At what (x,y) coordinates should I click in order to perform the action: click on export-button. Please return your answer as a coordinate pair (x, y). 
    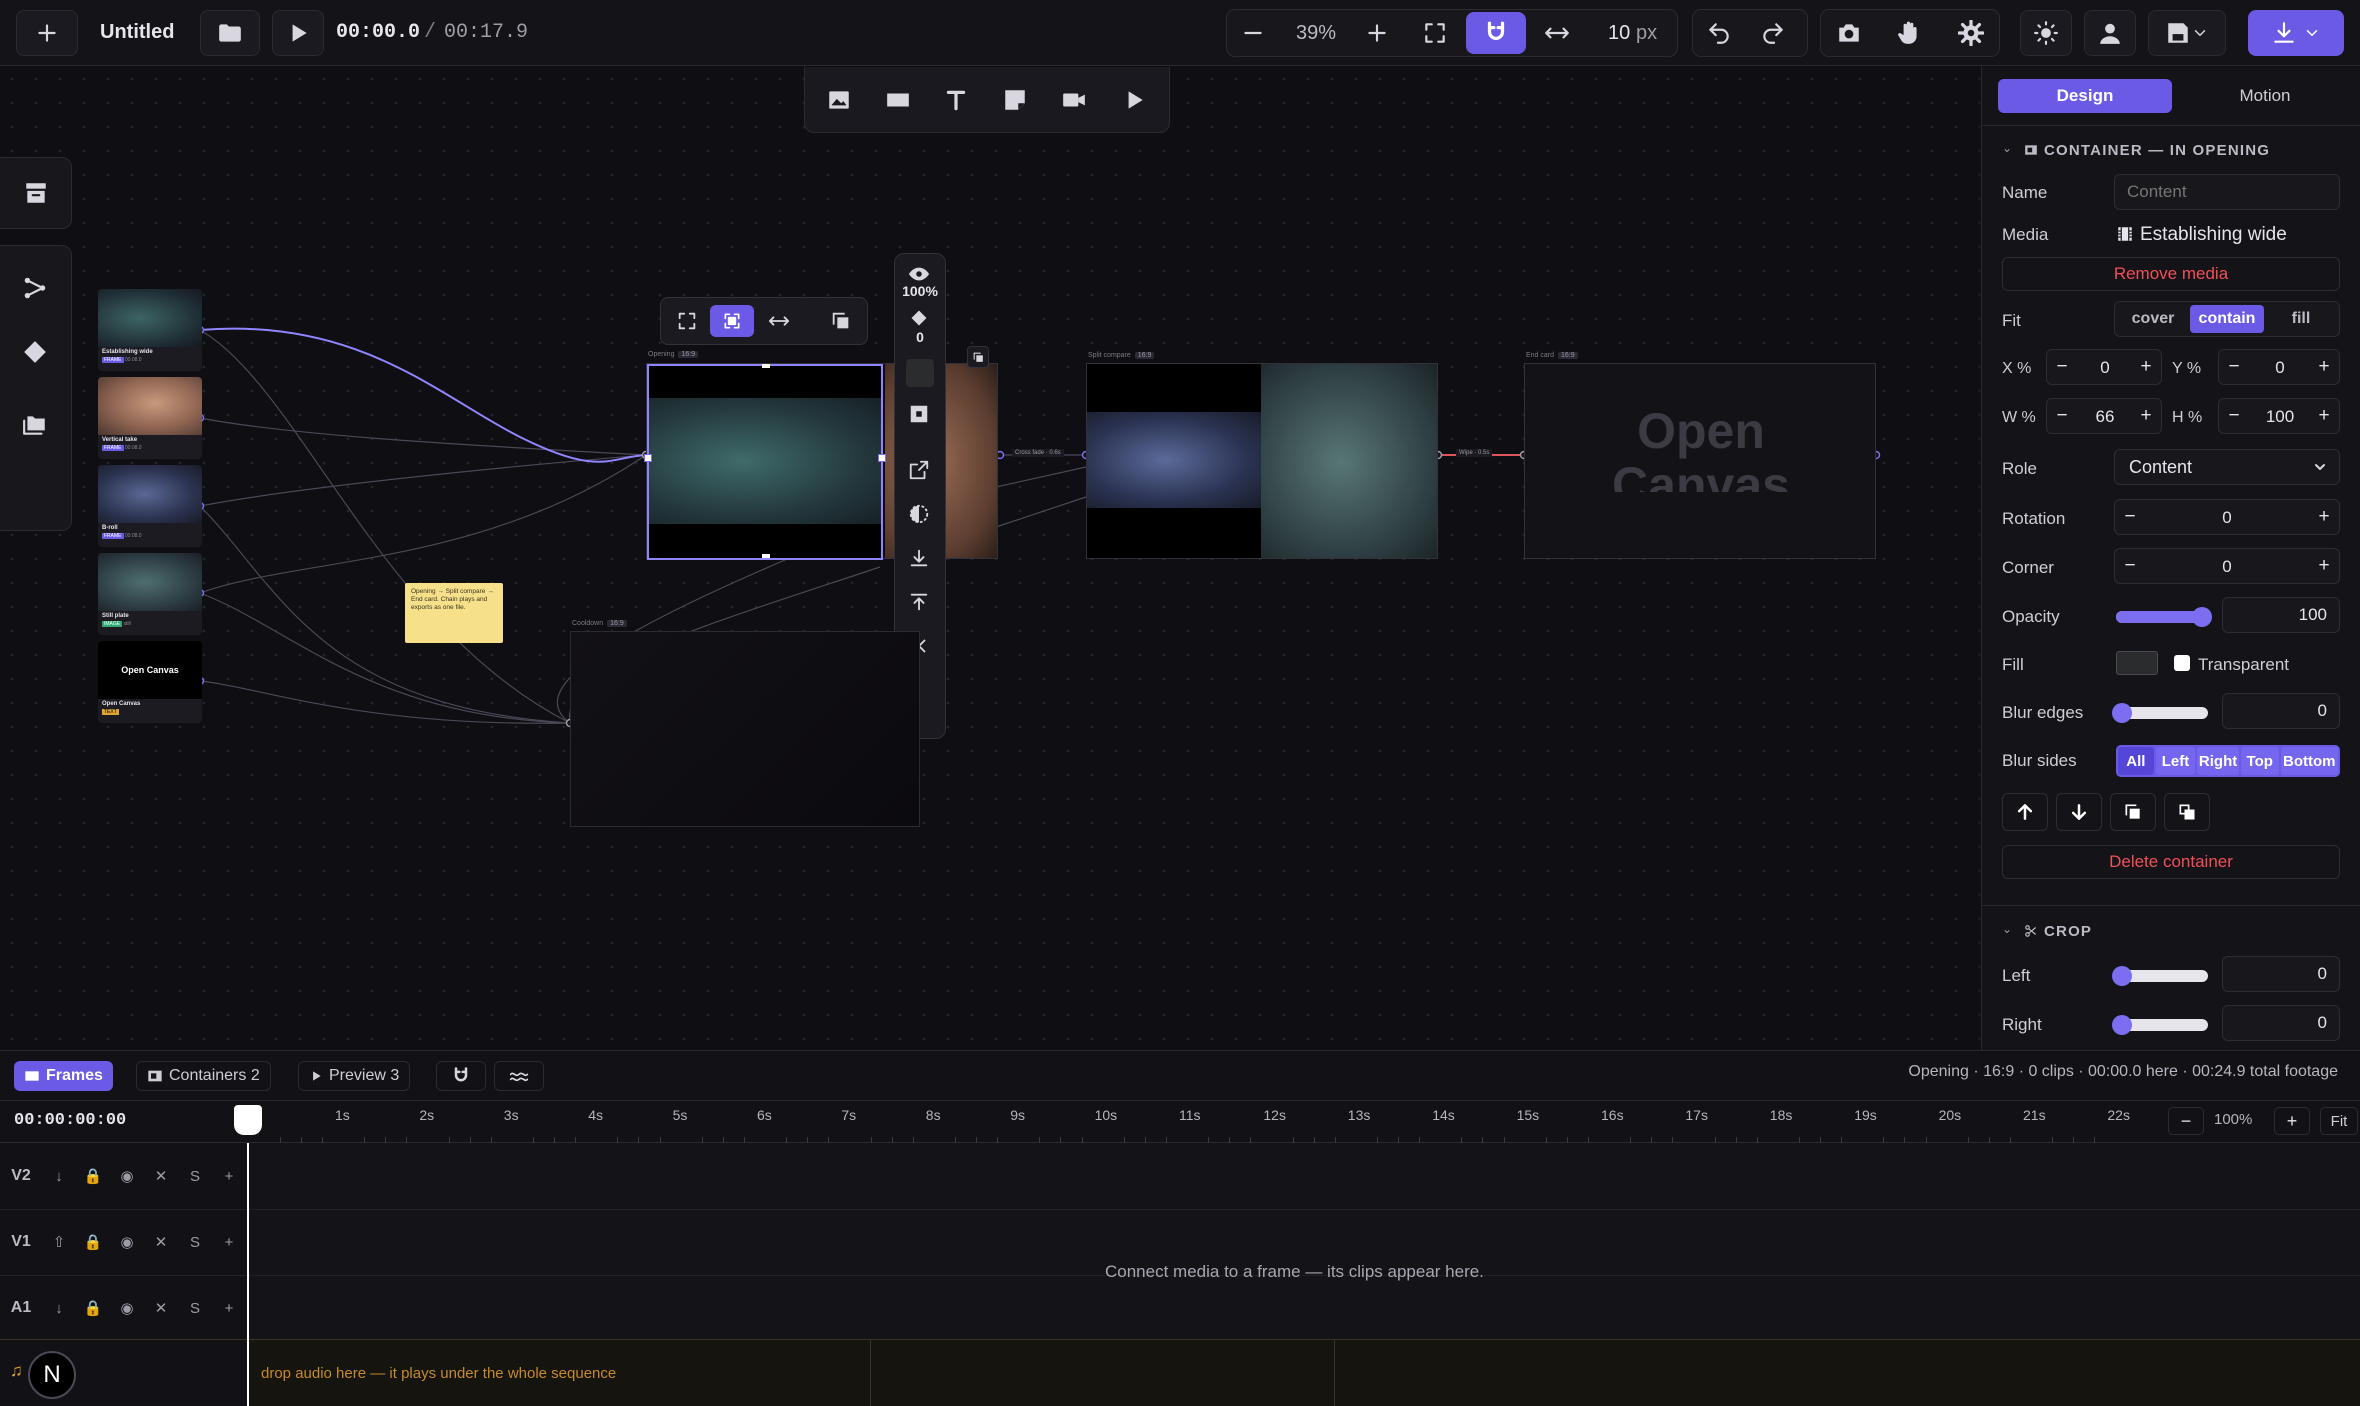
    Looking at the image, I should click on (2296, 33).